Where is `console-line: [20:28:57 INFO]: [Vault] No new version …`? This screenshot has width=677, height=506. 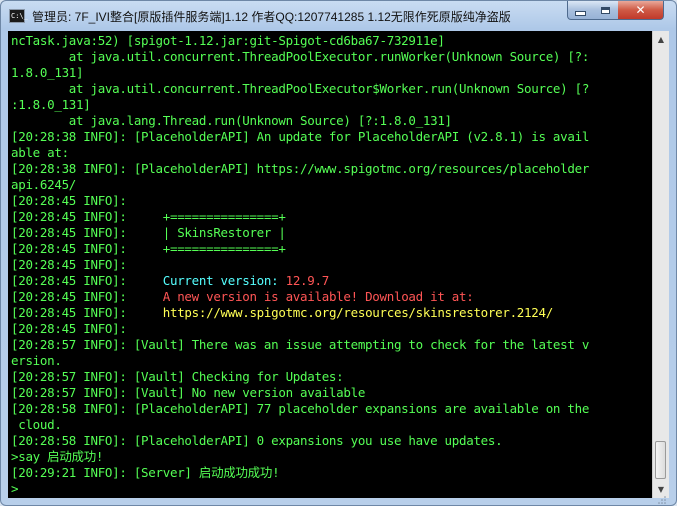
console-line: [20:28:57 INFO]: [Vault] No new version … is located at coordinates (331, 393).